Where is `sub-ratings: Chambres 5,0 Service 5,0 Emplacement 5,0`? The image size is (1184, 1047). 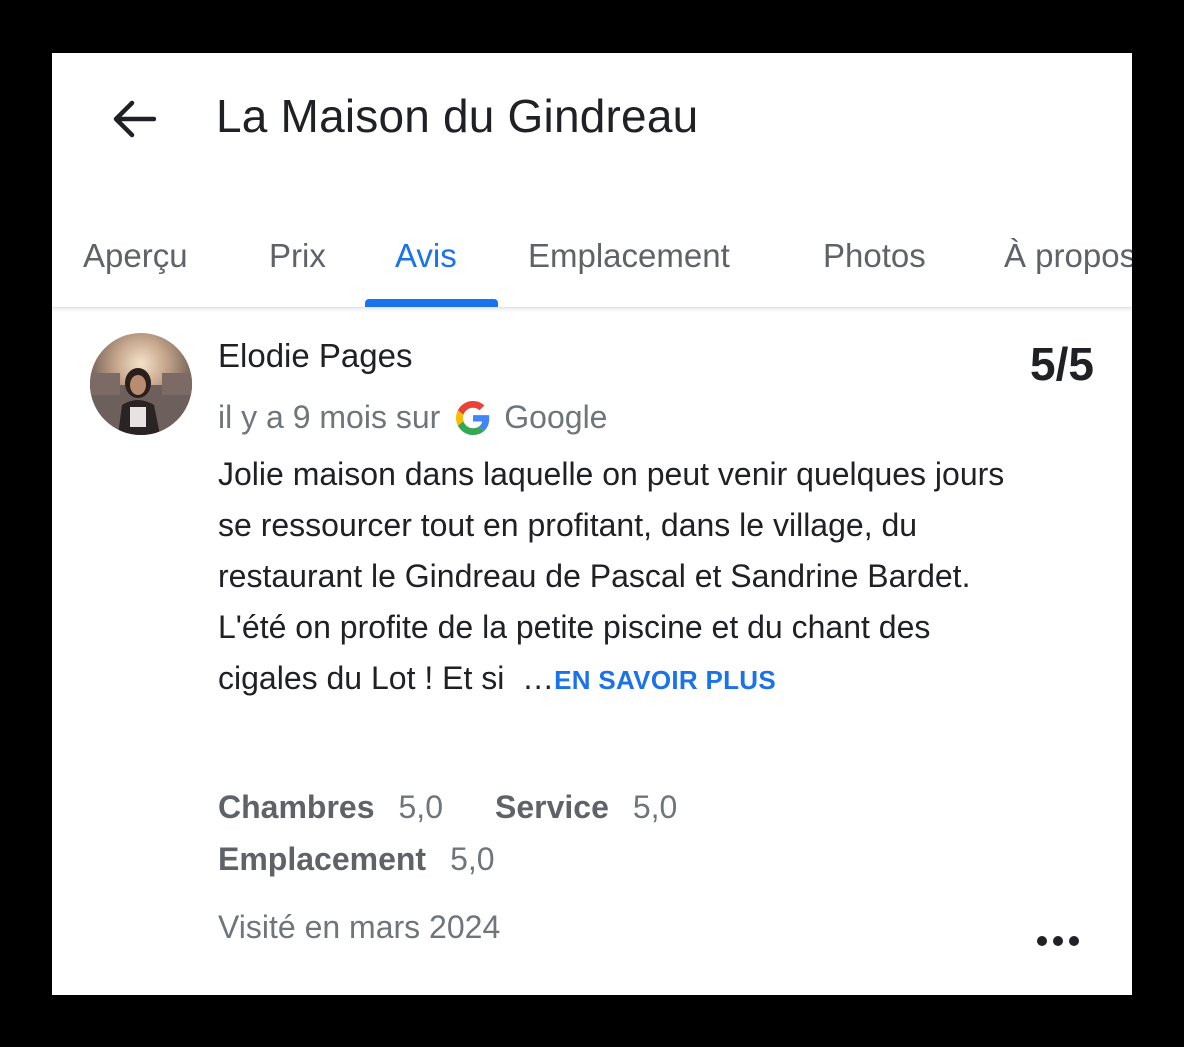
sub-ratings: Chambres 5,0 Service 5,0 Emplacement 5,0 is located at coordinates (447, 833).